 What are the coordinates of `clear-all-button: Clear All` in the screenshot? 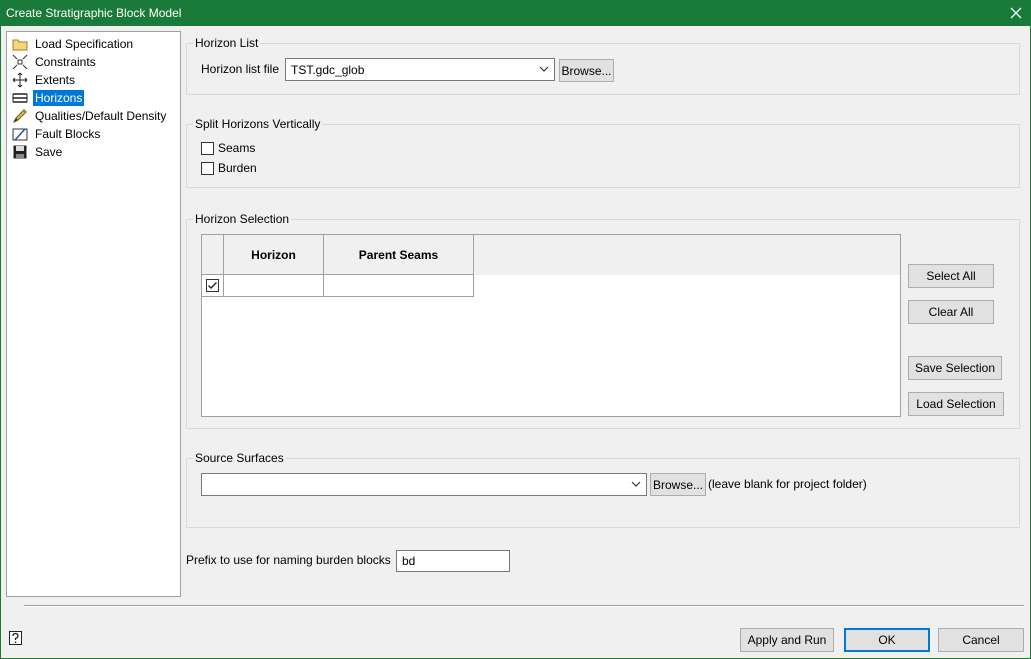 It's located at (951, 312).